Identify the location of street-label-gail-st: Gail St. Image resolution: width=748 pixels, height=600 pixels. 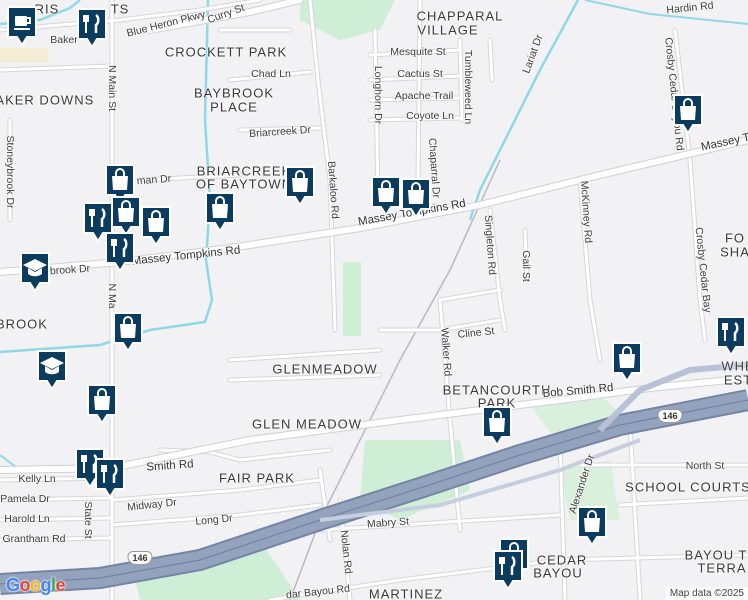
(526, 266).